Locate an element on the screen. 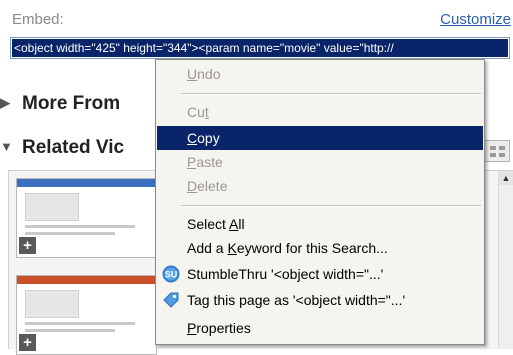 The height and width of the screenshot is (355, 513). expand-arrow-icon: ▶ is located at coordinates (5, 102).